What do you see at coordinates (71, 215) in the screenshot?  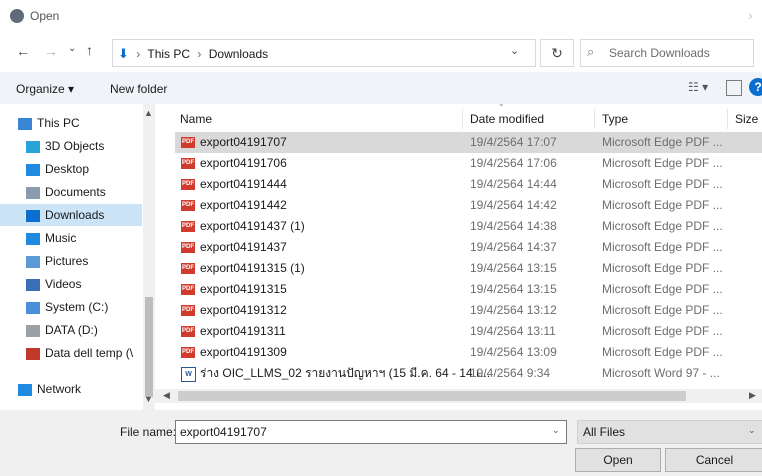 I see `nav-item-downloads: Downloads` at bounding box center [71, 215].